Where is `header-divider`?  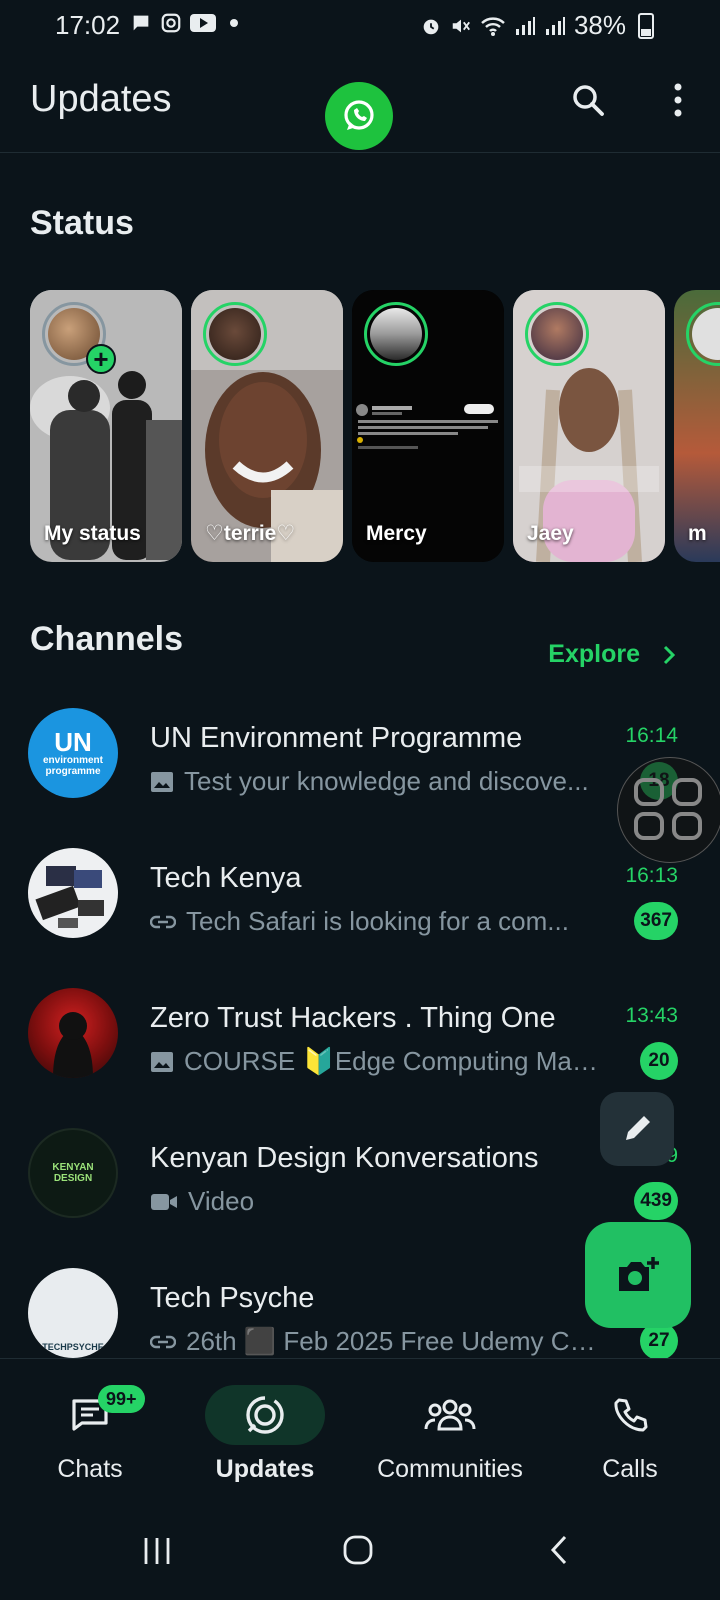
header-divider is located at coordinates (360, 152).